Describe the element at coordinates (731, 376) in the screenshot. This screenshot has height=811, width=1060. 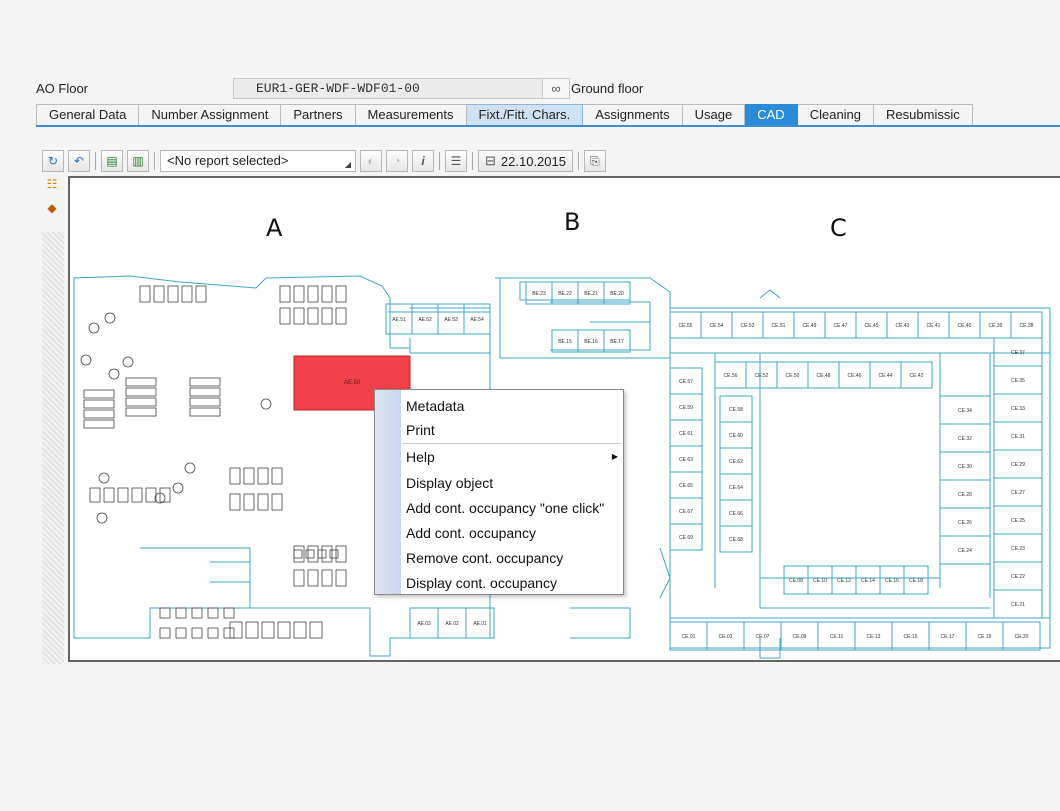
I see `room-label: CE.56` at that location.